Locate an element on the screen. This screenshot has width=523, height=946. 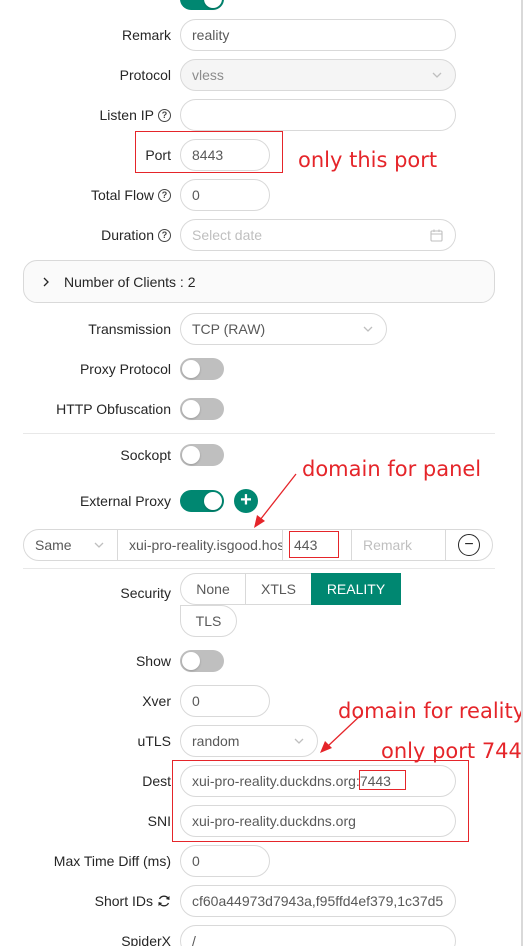
protocol-select: vless is located at coordinates (318, 75).